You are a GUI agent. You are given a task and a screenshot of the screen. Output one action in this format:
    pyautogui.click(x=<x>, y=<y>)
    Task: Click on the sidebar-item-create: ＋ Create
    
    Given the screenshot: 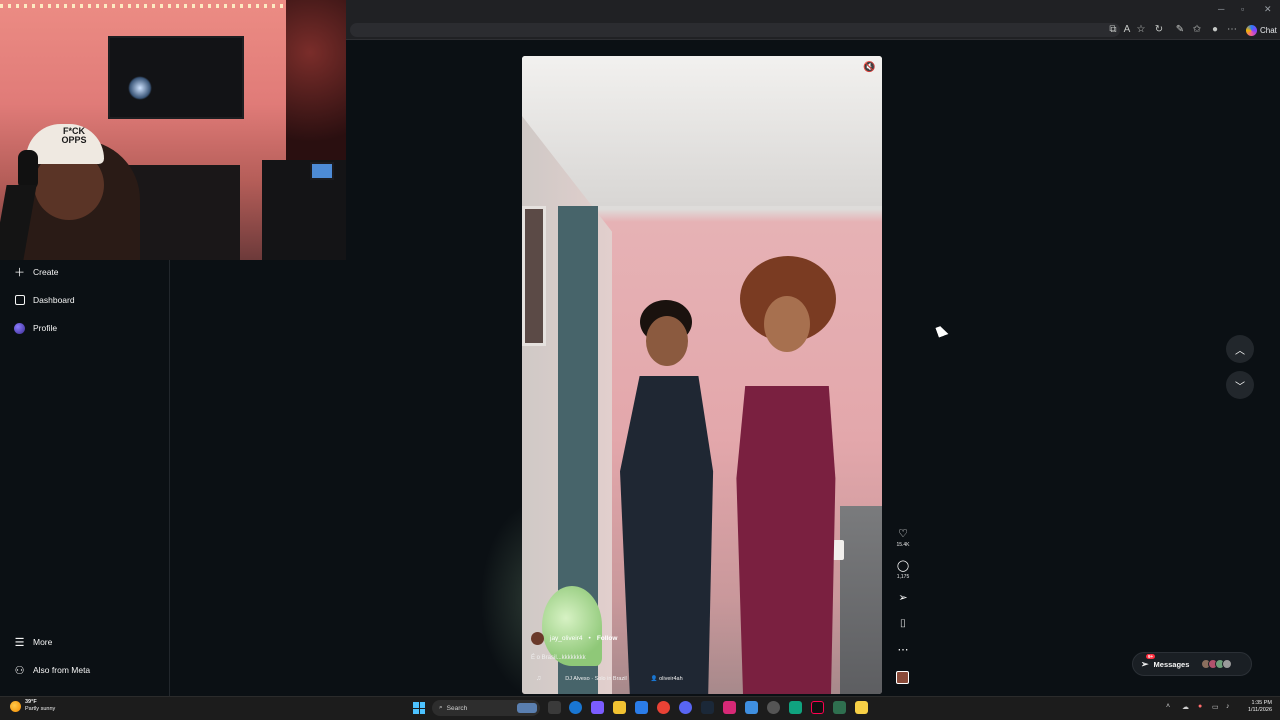 What is the action you would take?
    pyautogui.click(x=36, y=272)
    